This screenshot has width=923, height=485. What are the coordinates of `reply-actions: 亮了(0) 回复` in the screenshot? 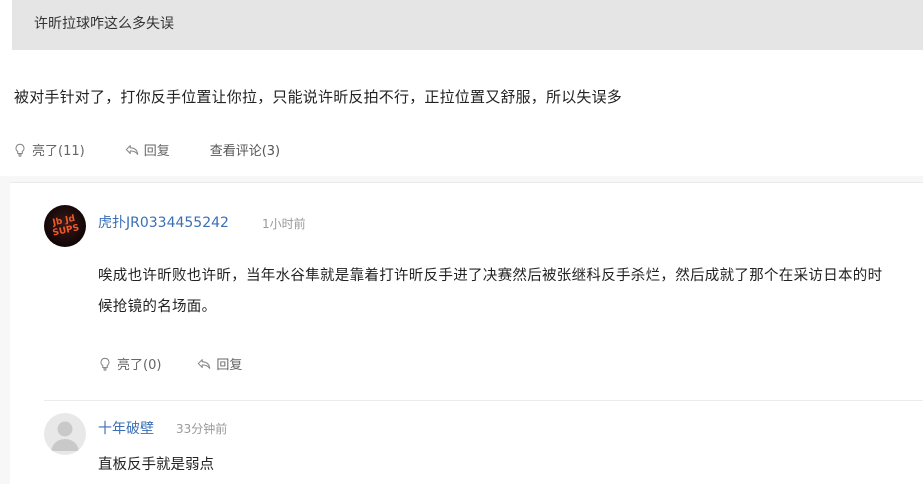 It's located at (188, 363).